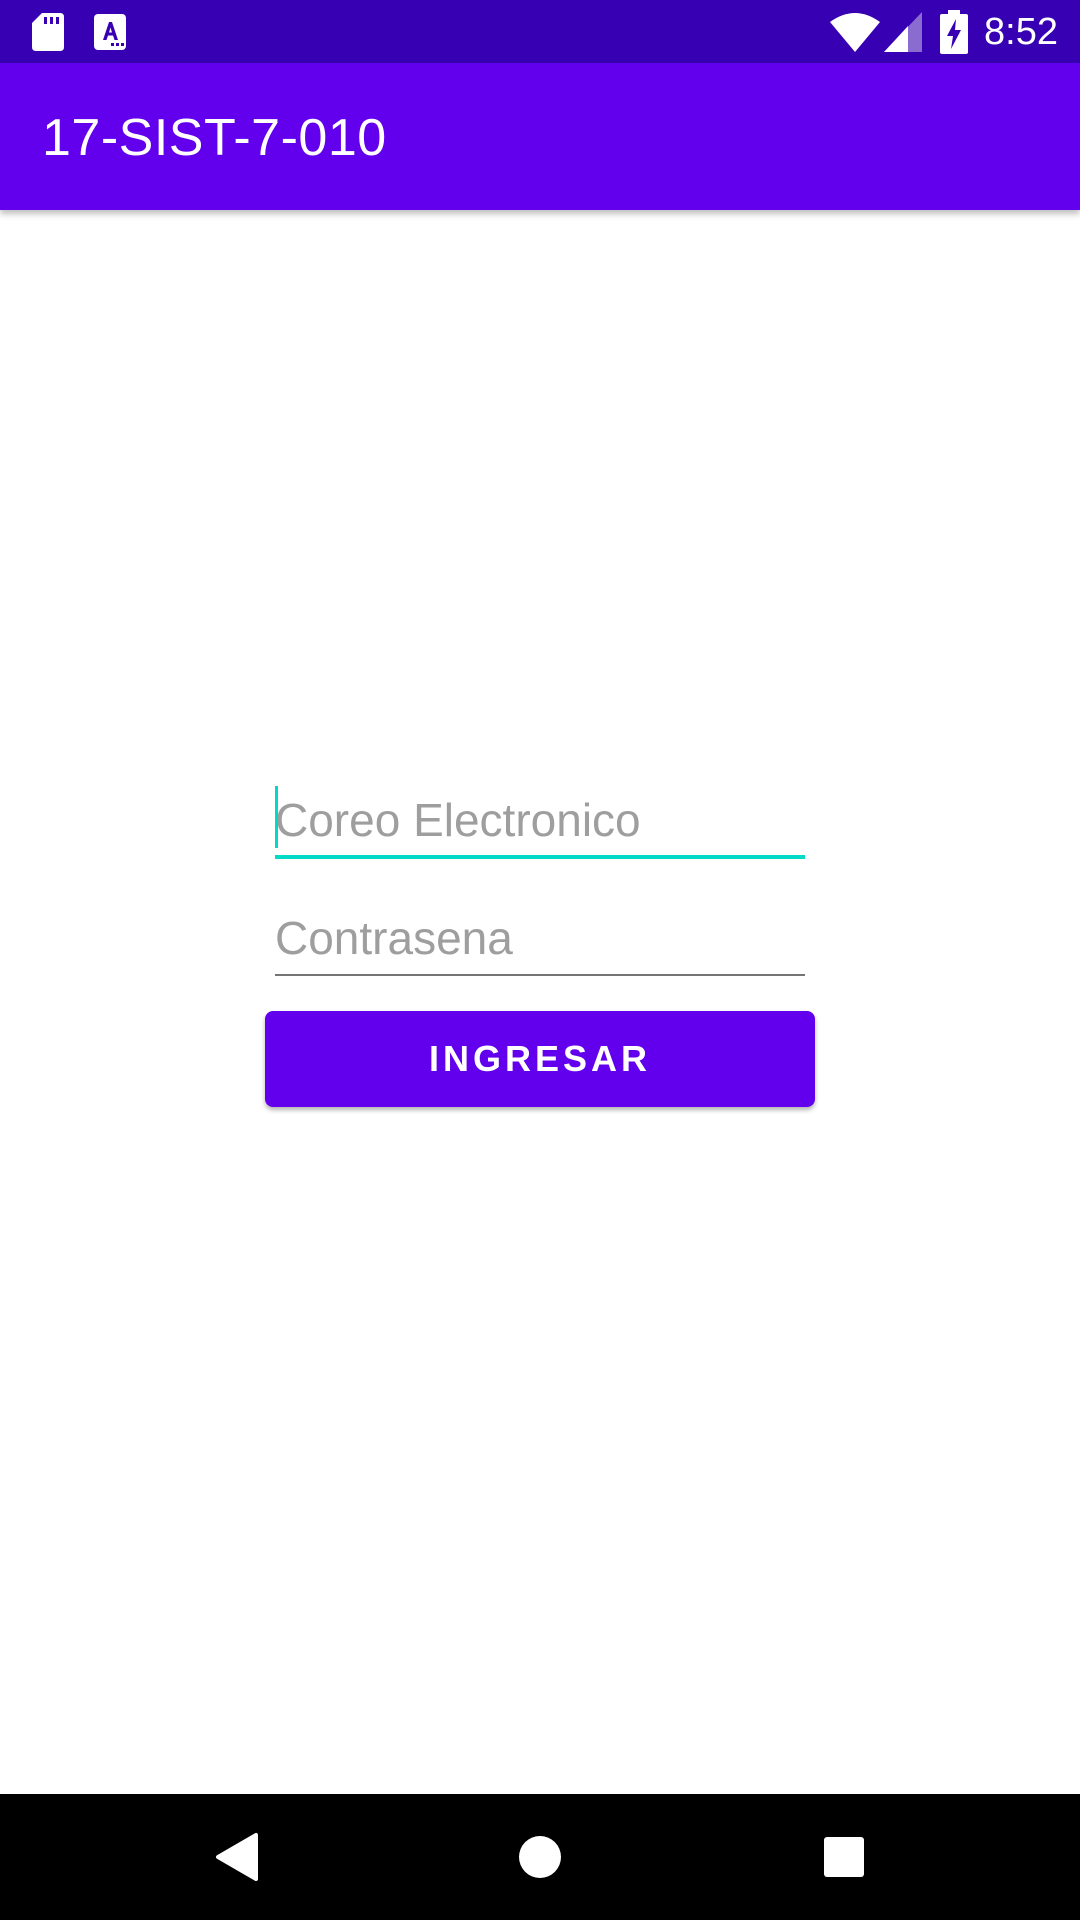 Image resolution: width=1080 pixels, height=1920 pixels. I want to click on back-icon, so click(238, 1857).